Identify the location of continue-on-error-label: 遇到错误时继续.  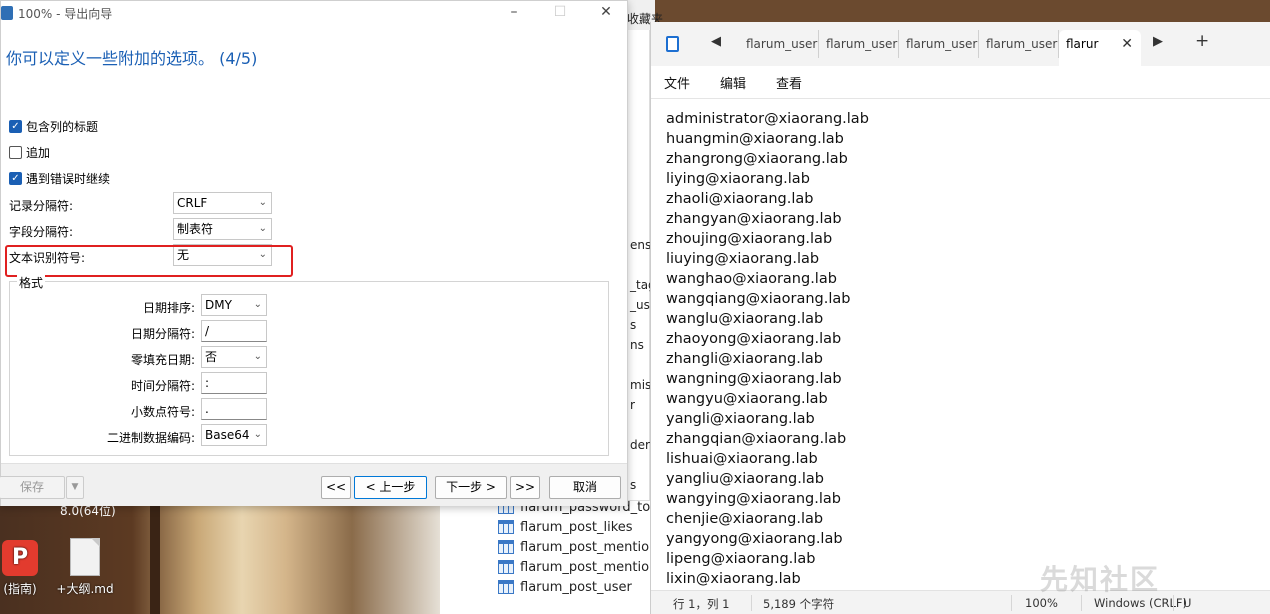
(68, 178).